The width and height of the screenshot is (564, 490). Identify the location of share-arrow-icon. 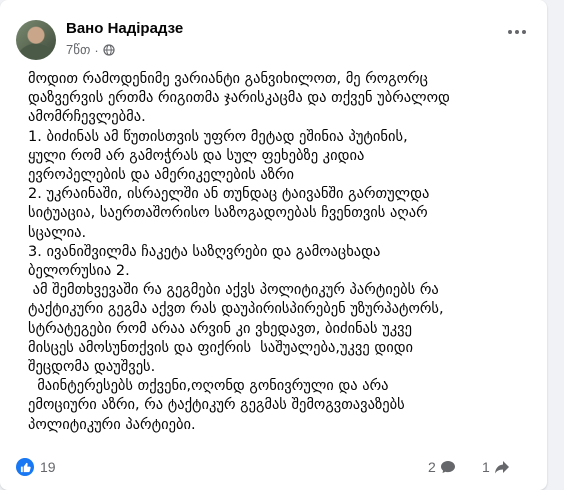
(501, 467).